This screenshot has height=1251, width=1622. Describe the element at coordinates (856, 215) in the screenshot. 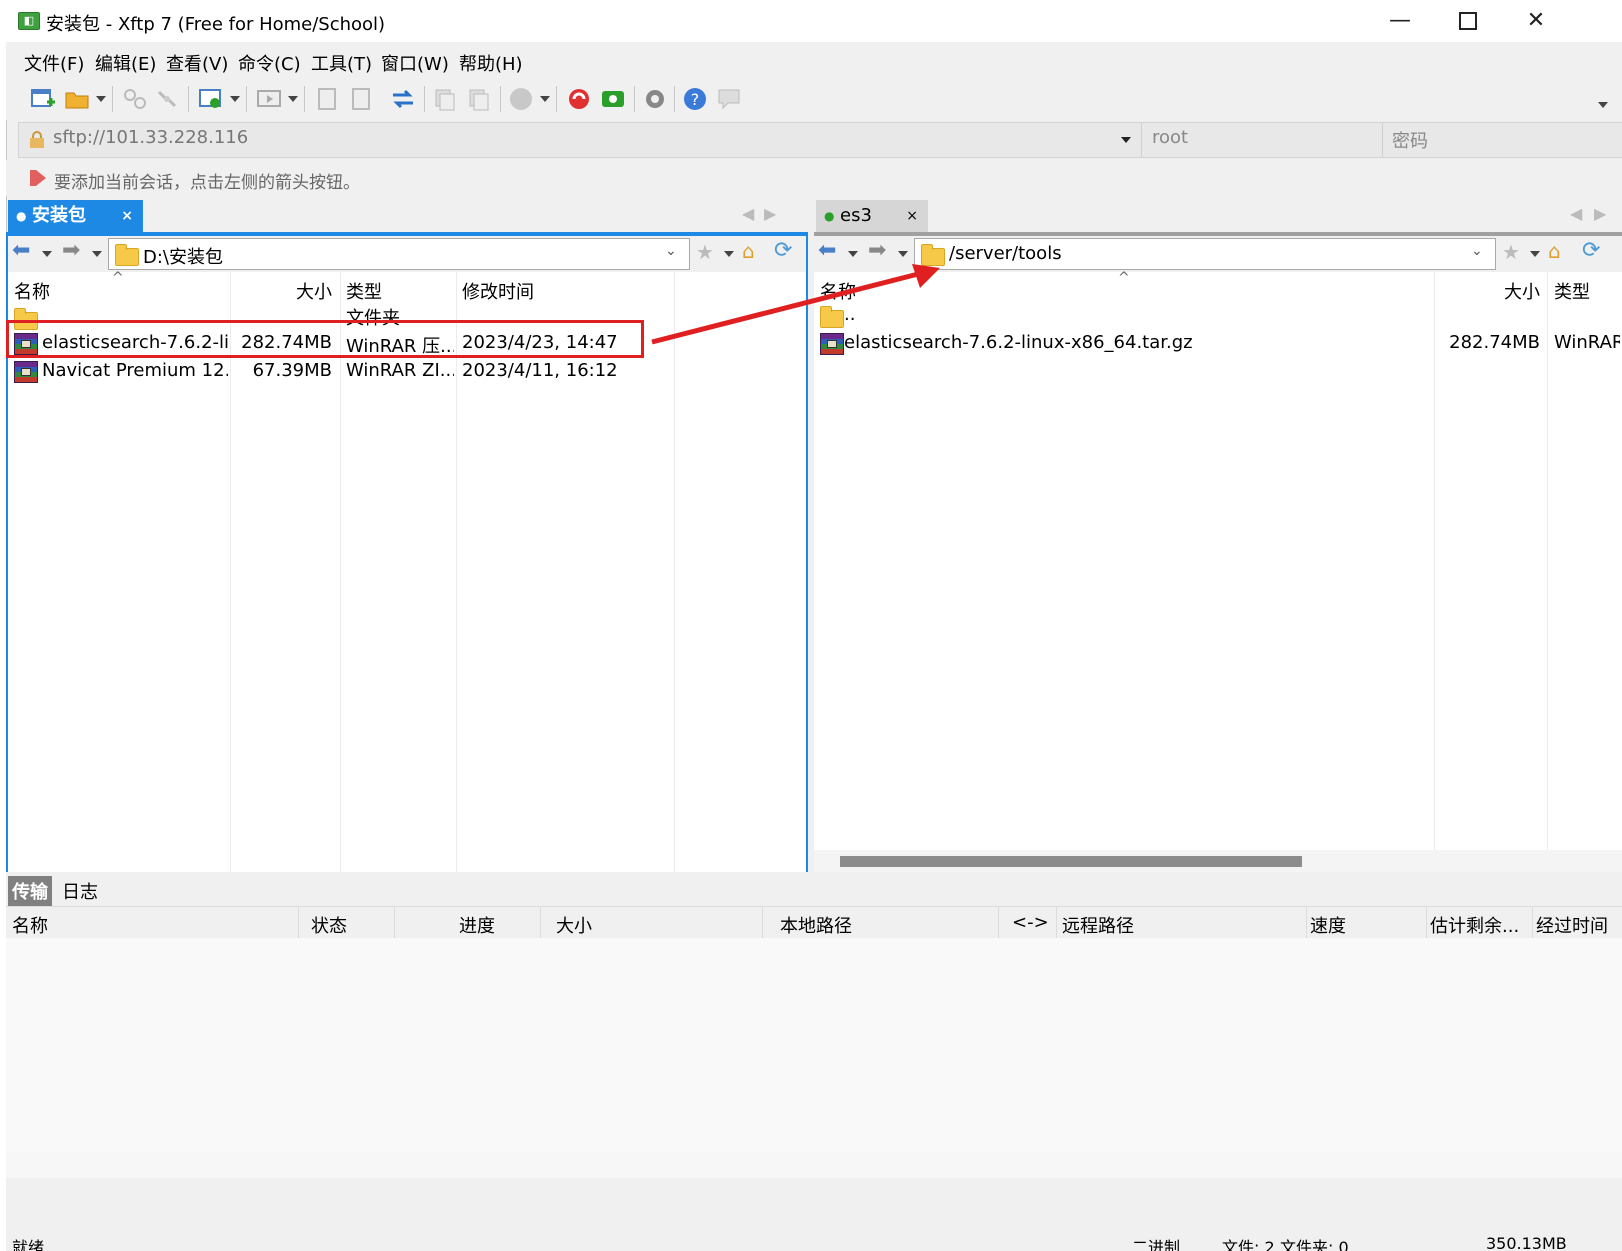

I see `tab-label: es3` at that location.